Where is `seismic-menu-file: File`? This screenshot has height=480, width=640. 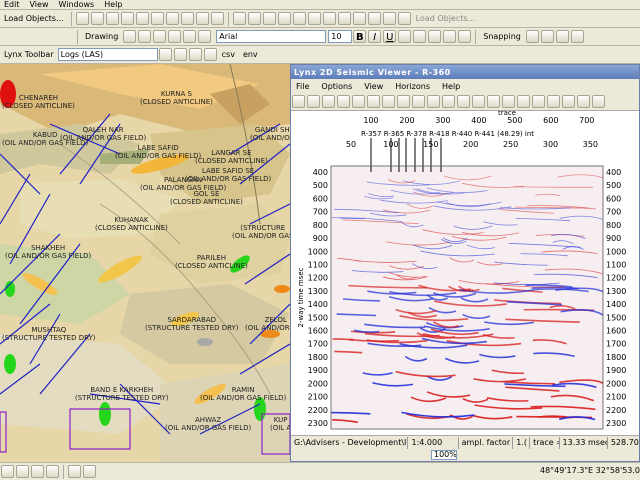 seismic-menu-file: File is located at coordinates (302, 86).